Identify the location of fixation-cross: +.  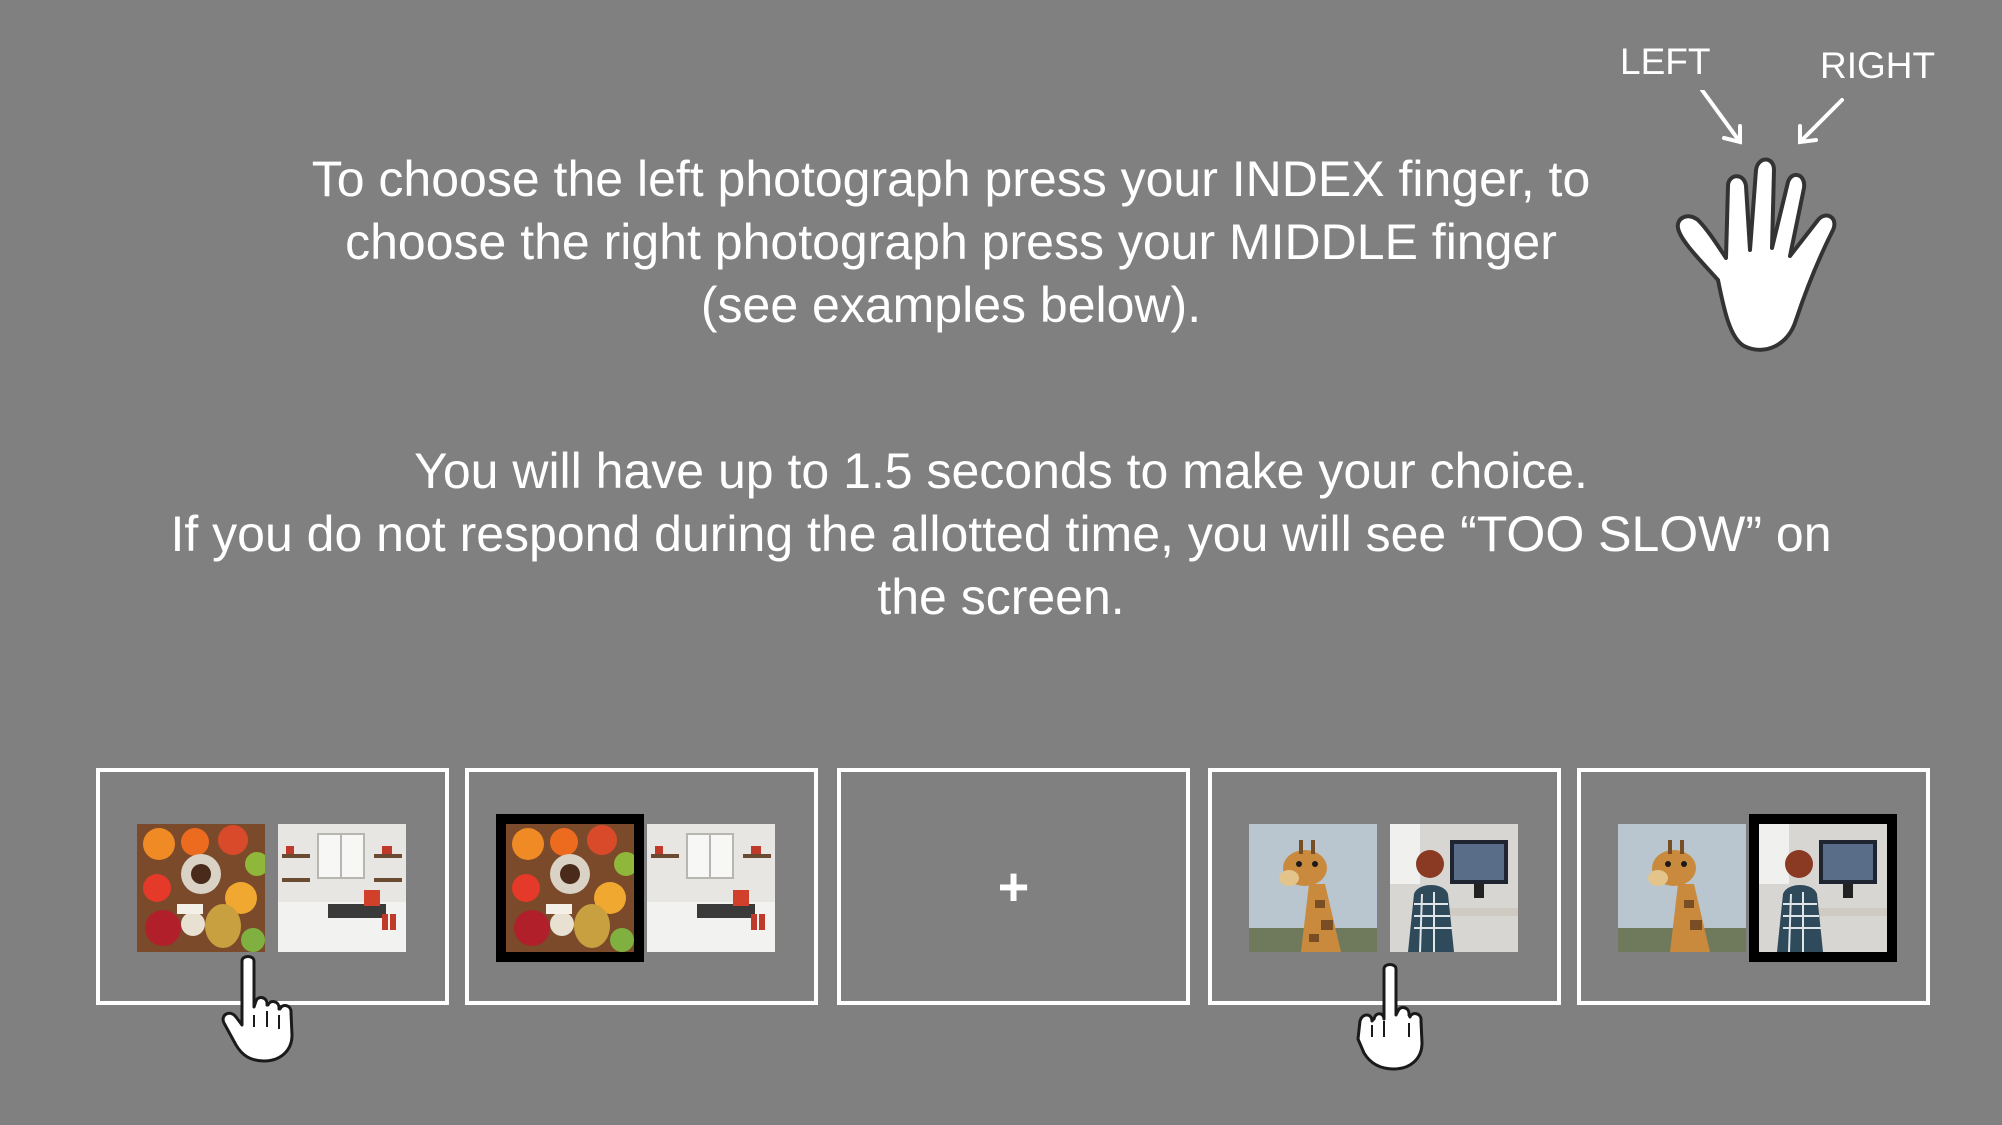
(1013, 886).